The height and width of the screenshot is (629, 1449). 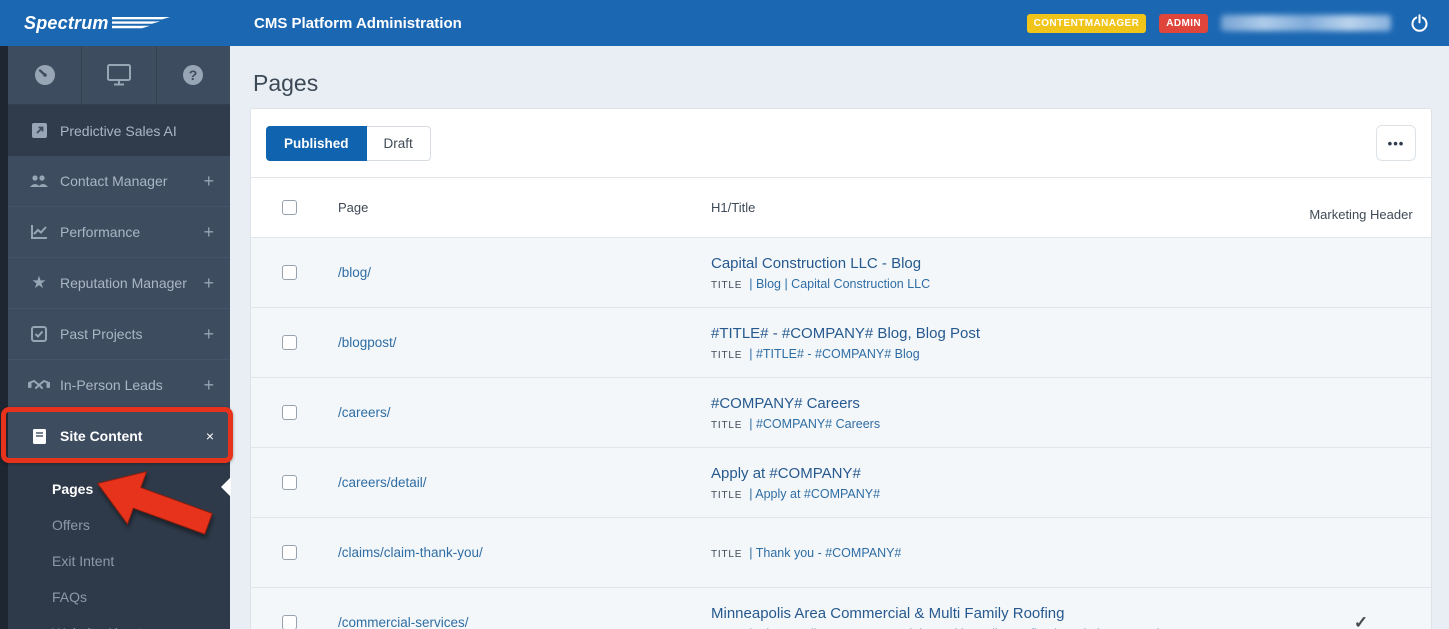 What do you see at coordinates (39, 282) in the screenshot?
I see `star-icon: ★` at bounding box center [39, 282].